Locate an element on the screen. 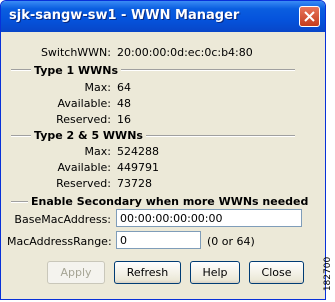 This screenshot has width=335, height=302. type1-available-value: 48 is located at coordinates (124, 103).